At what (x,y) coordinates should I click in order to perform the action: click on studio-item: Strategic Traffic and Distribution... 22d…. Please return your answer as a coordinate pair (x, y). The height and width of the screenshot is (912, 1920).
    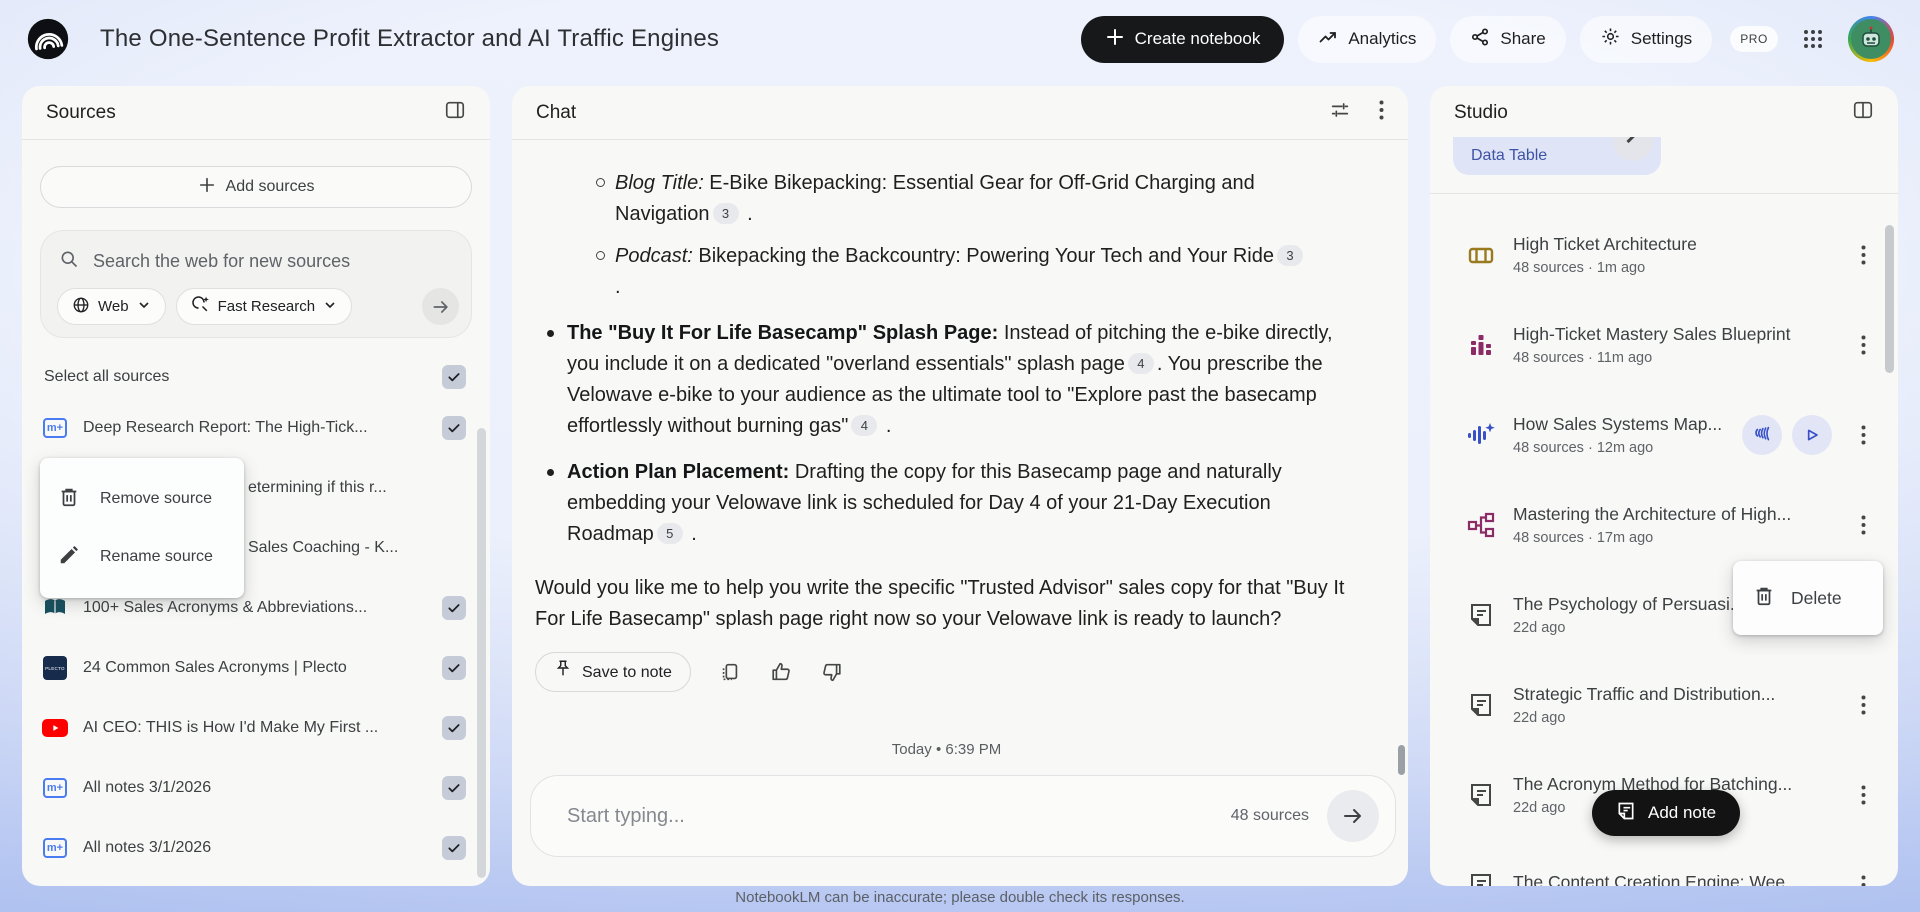
    Looking at the image, I should click on (1664, 705).